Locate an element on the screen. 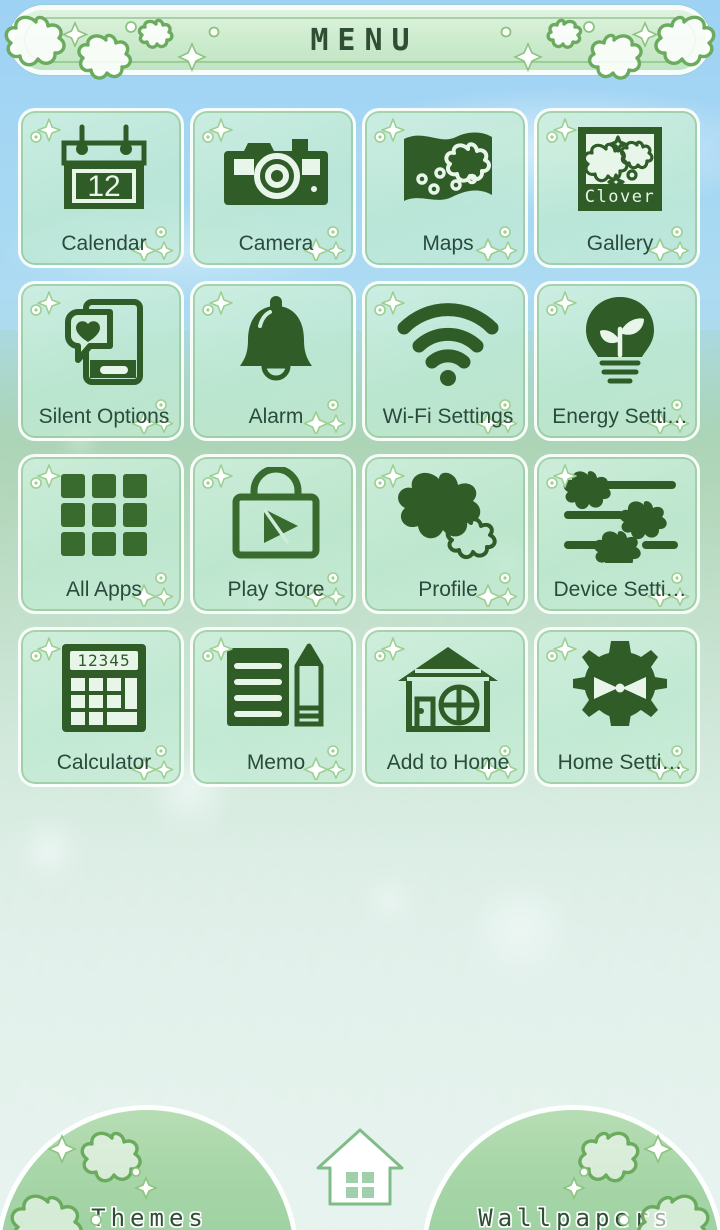  app-tile-label: Maps is located at coordinates (448, 243).